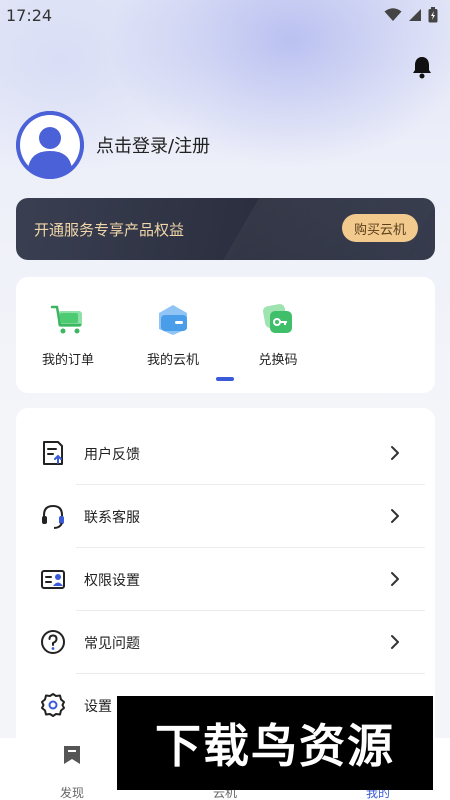 The height and width of the screenshot is (800, 450). I want to click on avatar, so click(50, 145).